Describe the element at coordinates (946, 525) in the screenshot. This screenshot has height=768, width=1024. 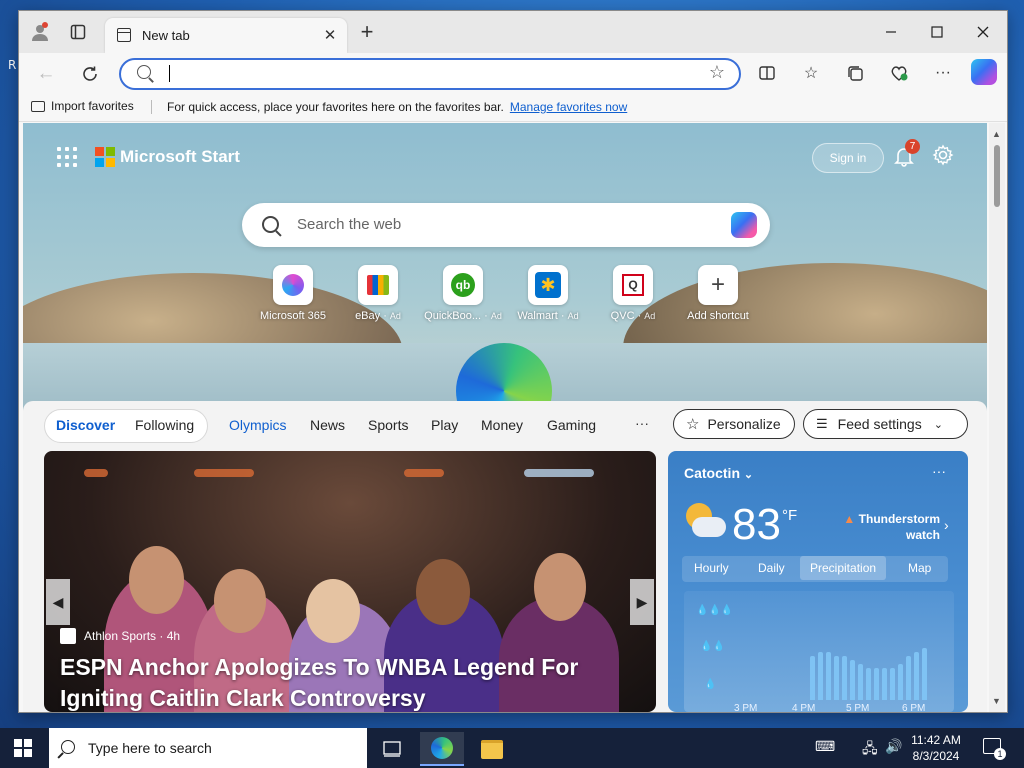
I see `chevron-right-icon: ›` at that location.